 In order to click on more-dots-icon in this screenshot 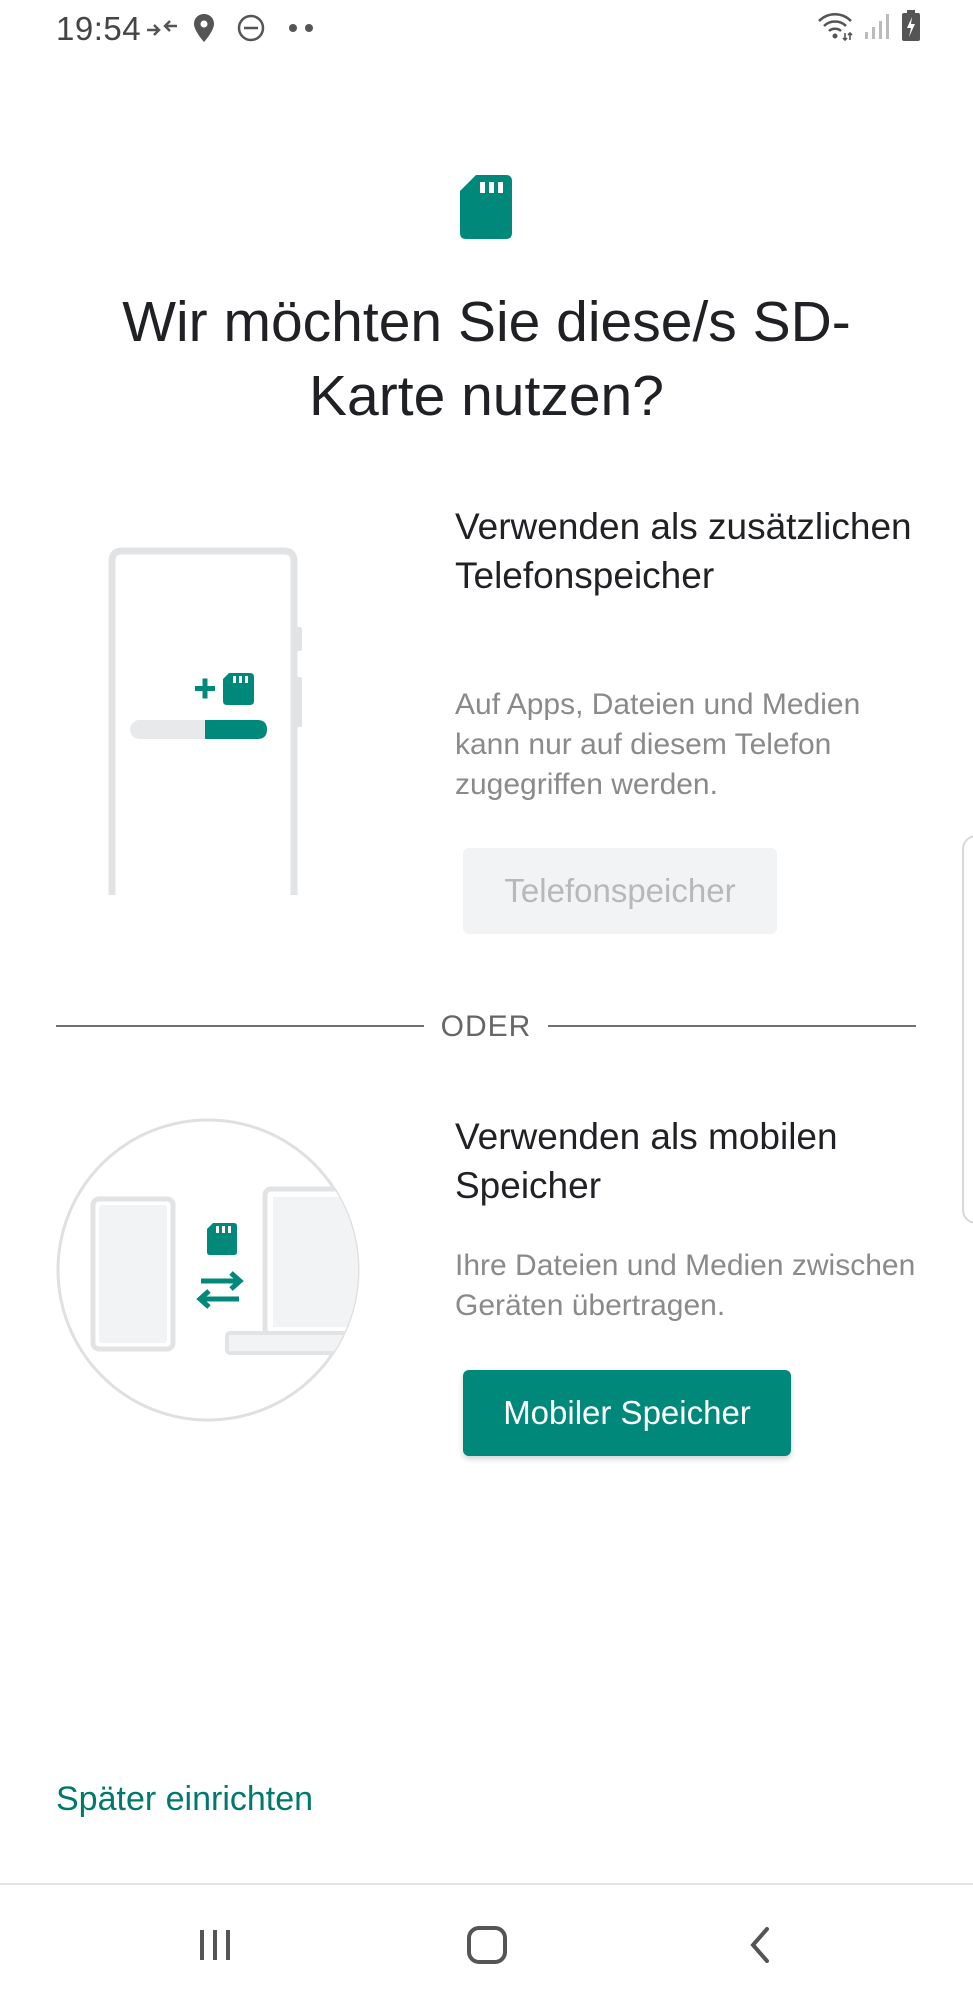, I will do `click(302, 28)`.